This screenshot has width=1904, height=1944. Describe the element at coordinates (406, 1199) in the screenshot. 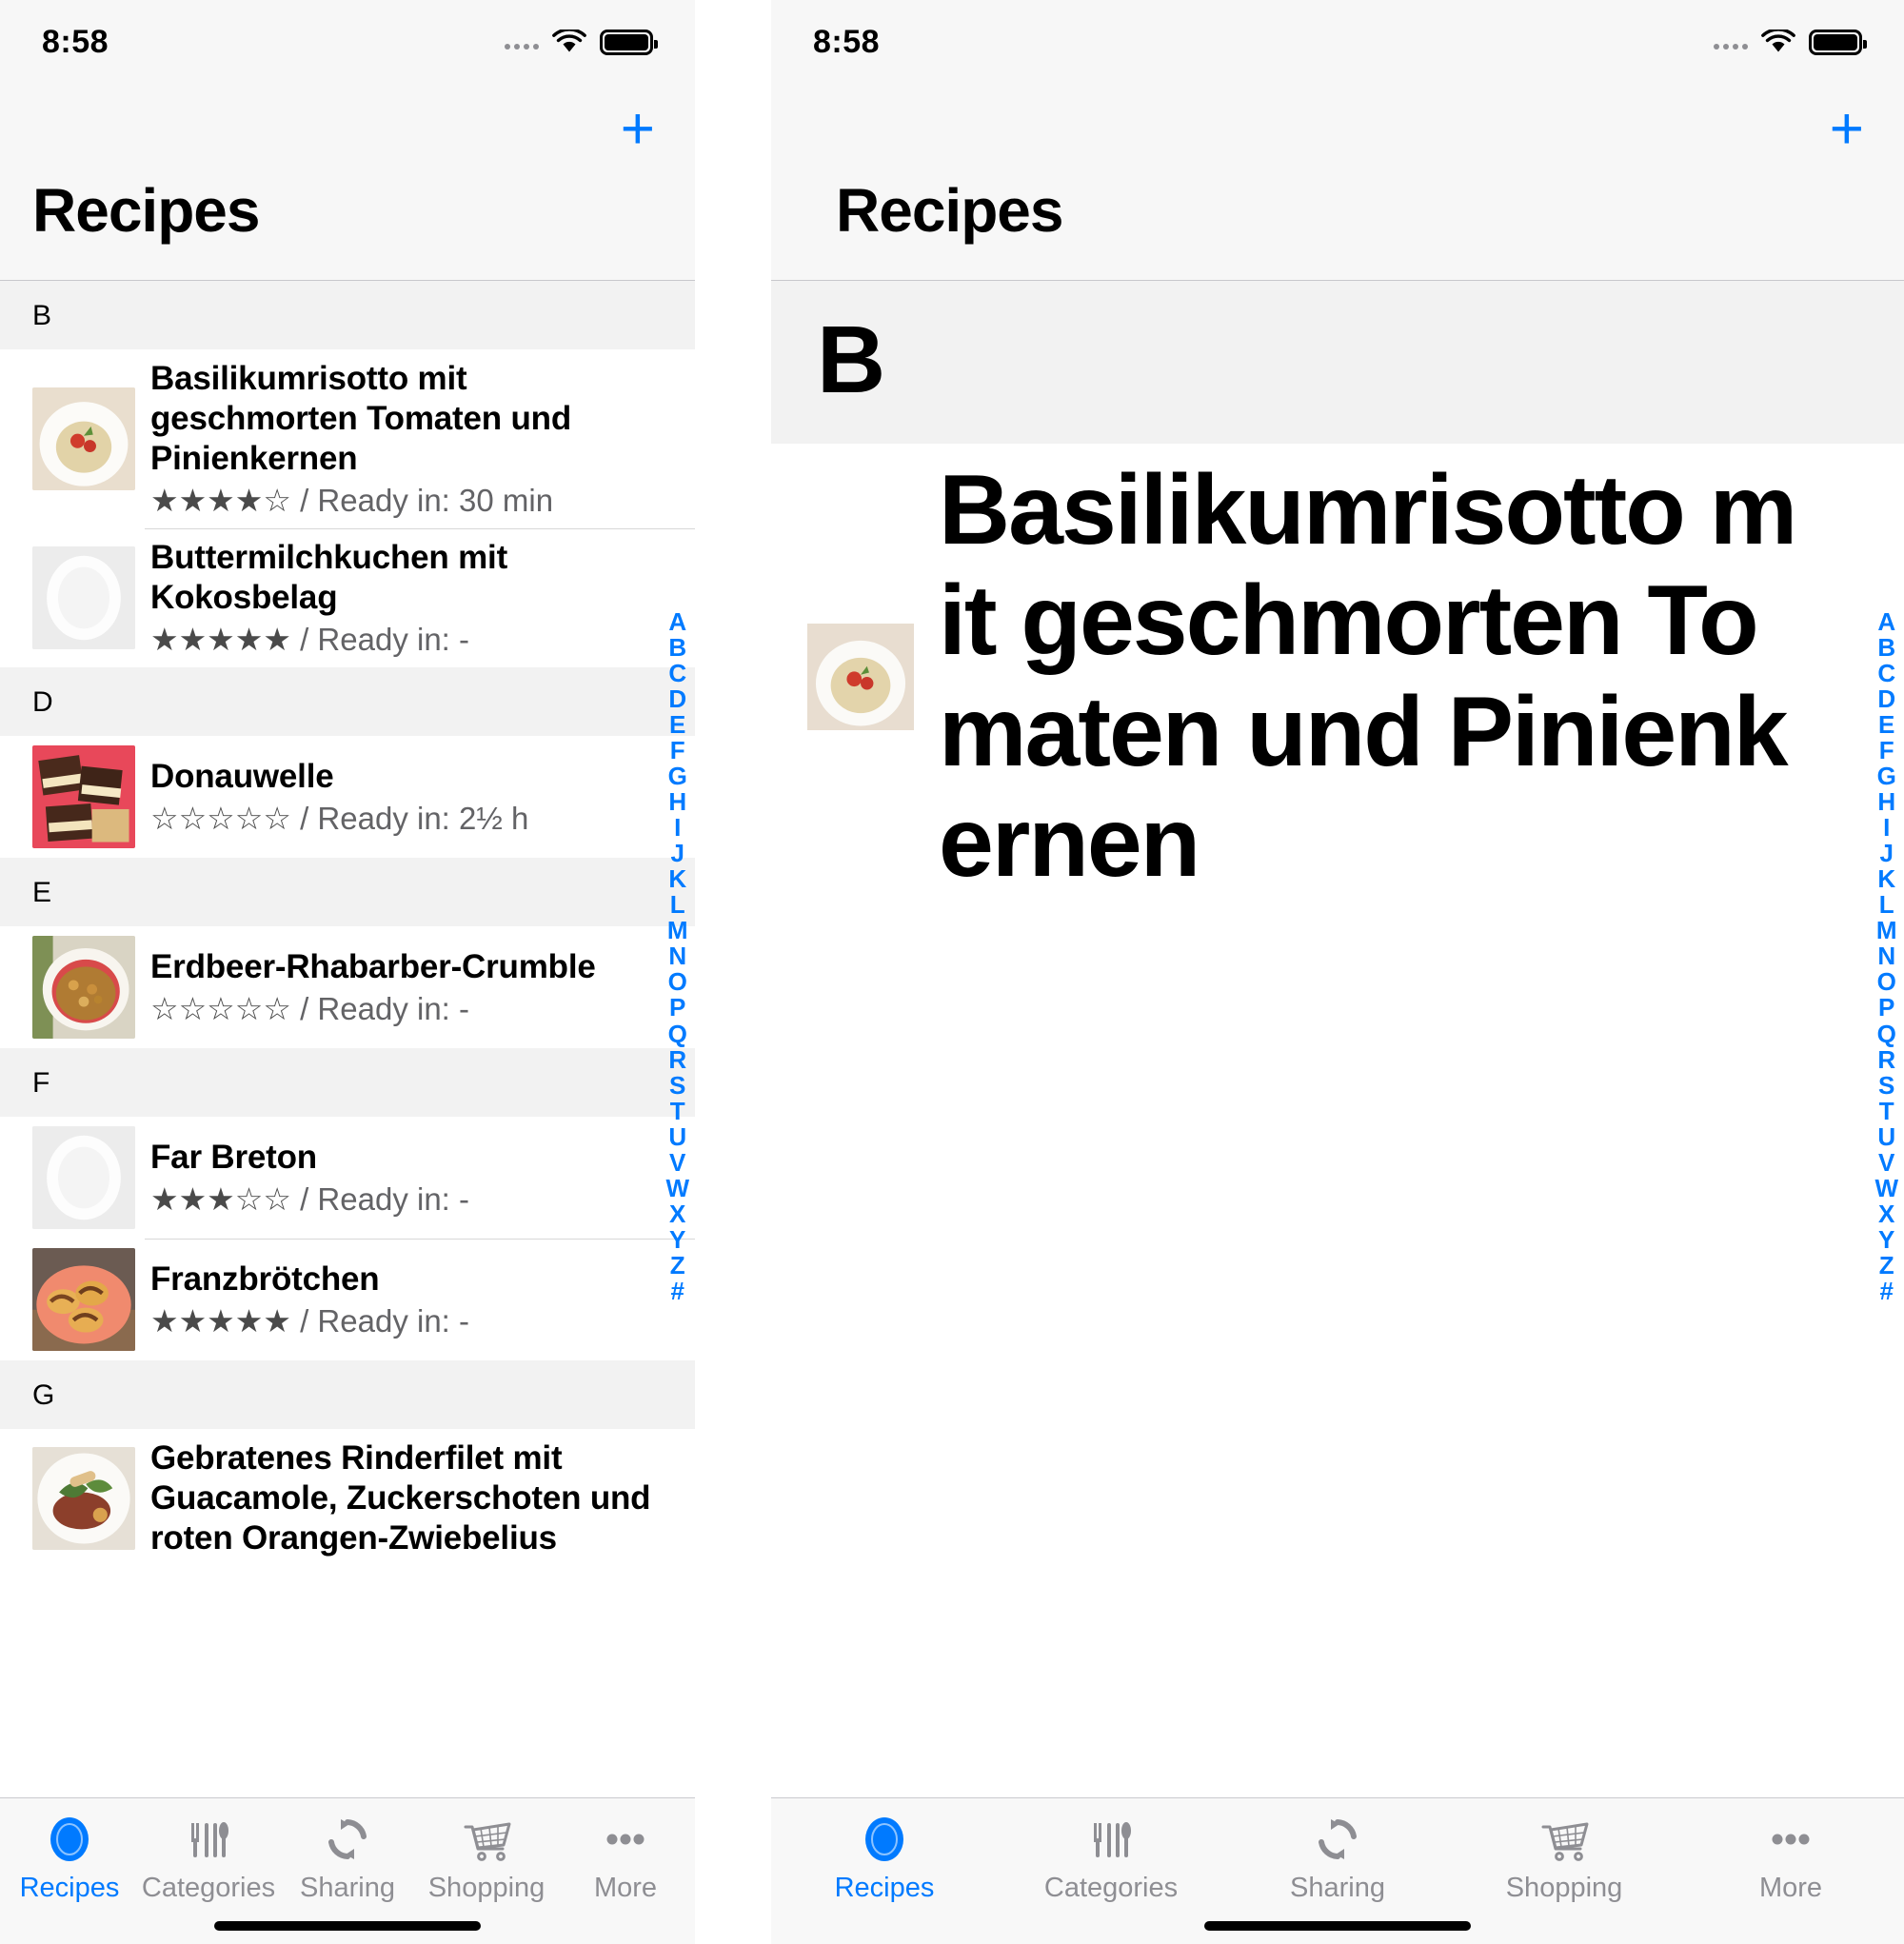

I see `recipe-meta: ★★★☆☆ / Ready in: -` at that location.